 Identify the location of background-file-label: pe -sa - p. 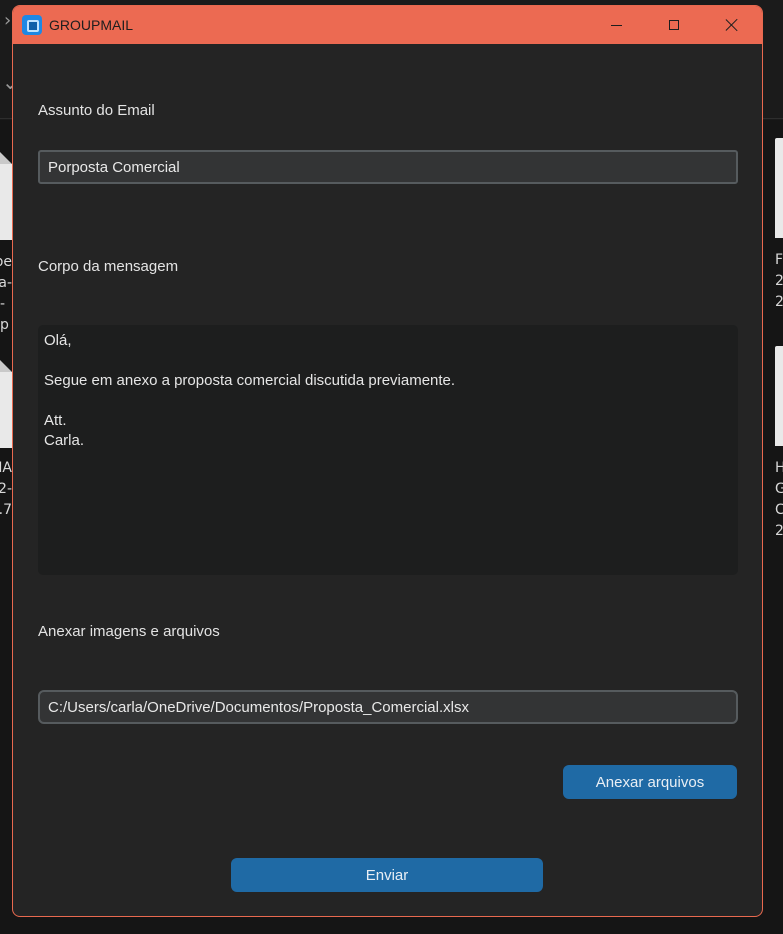
(6, 293).